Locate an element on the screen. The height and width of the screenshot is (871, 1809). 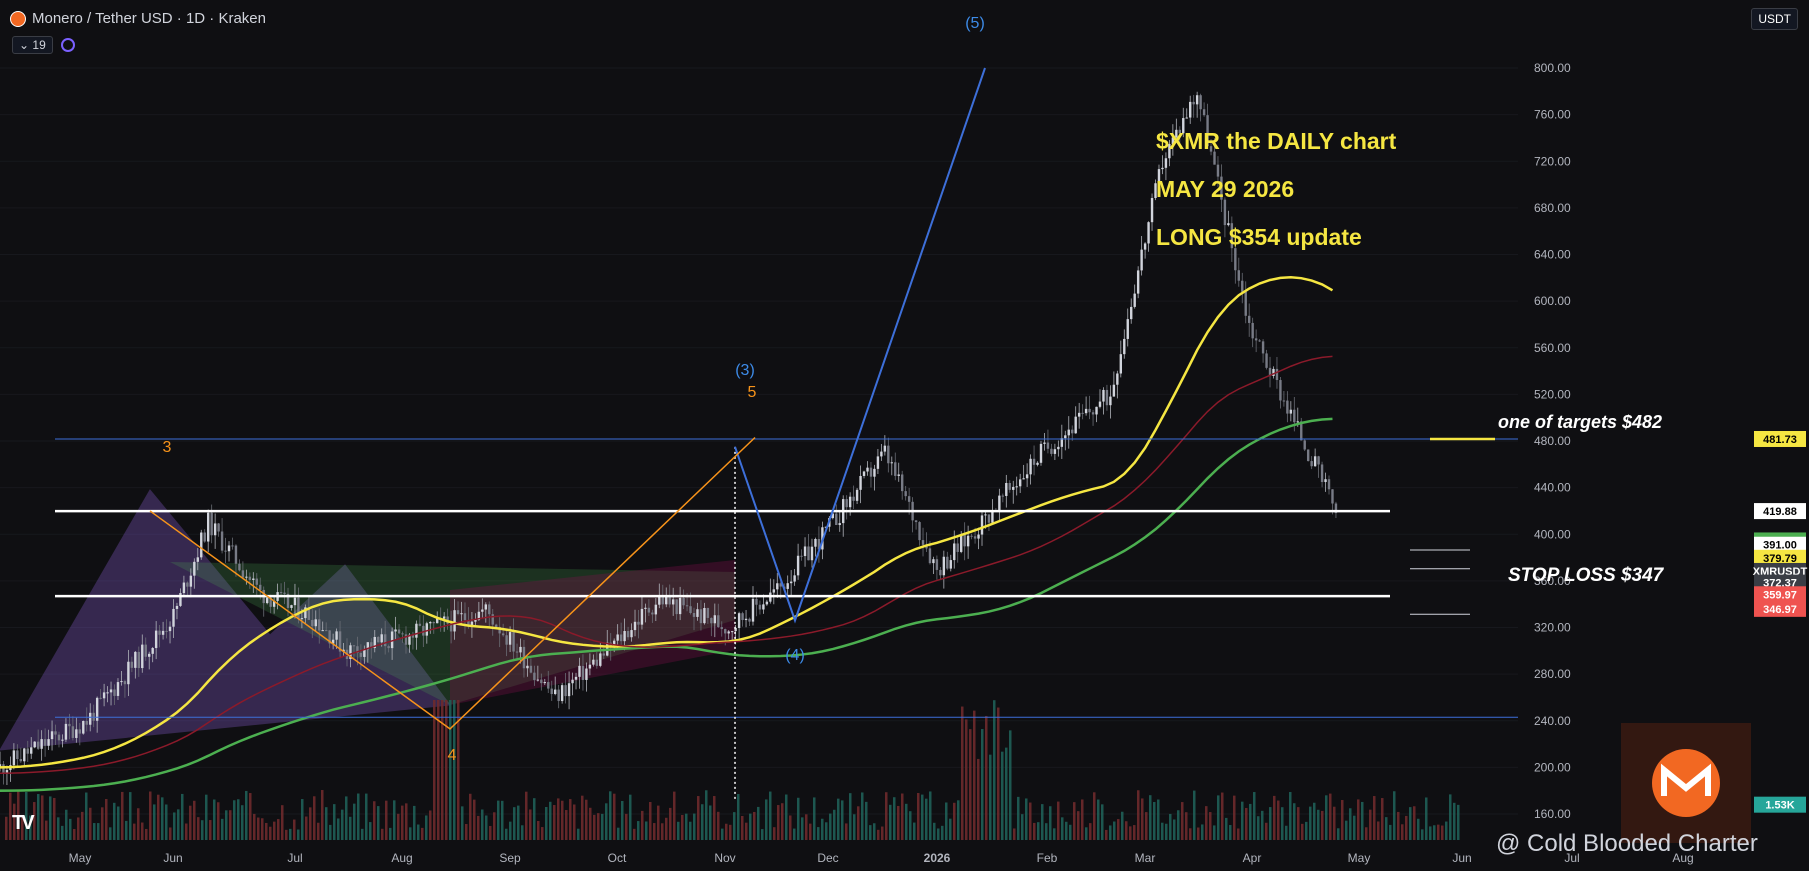
price-tick: 720.00 is located at coordinates (1552, 161).